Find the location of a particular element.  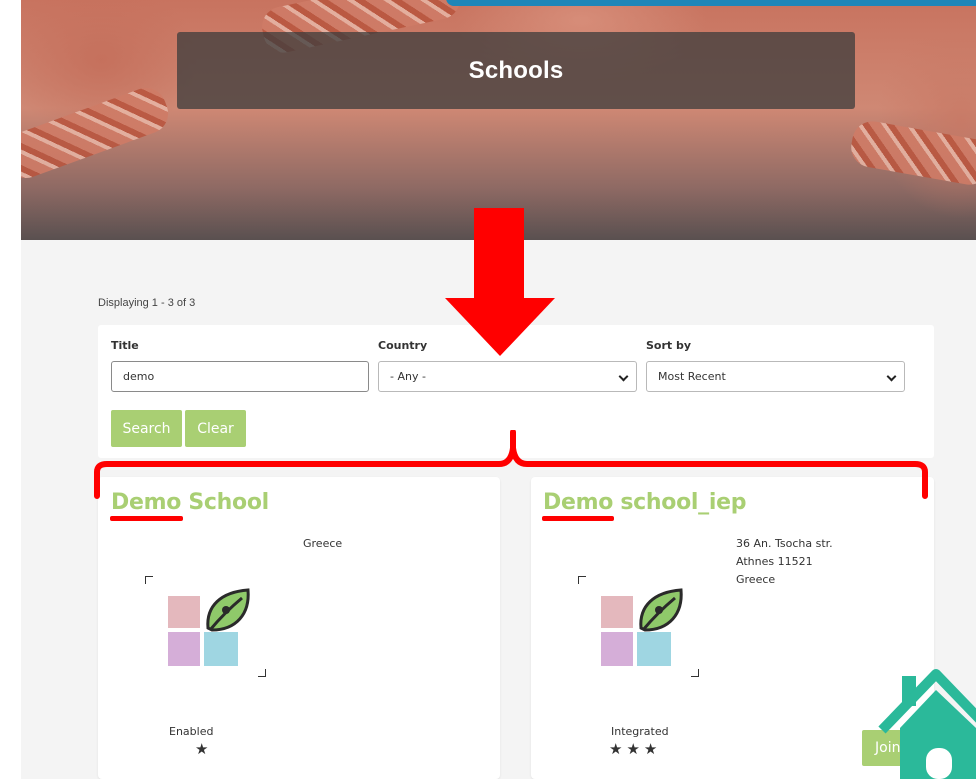

title-filter-label: Title is located at coordinates (125, 345).